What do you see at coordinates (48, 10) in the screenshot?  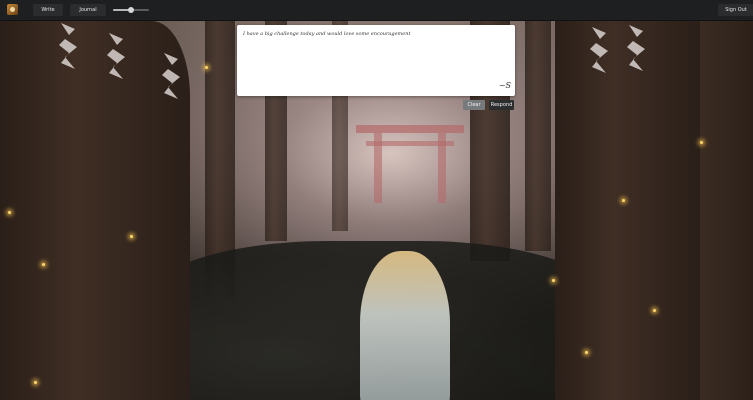 I see `write-button: Write` at bounding box center [48, 10].